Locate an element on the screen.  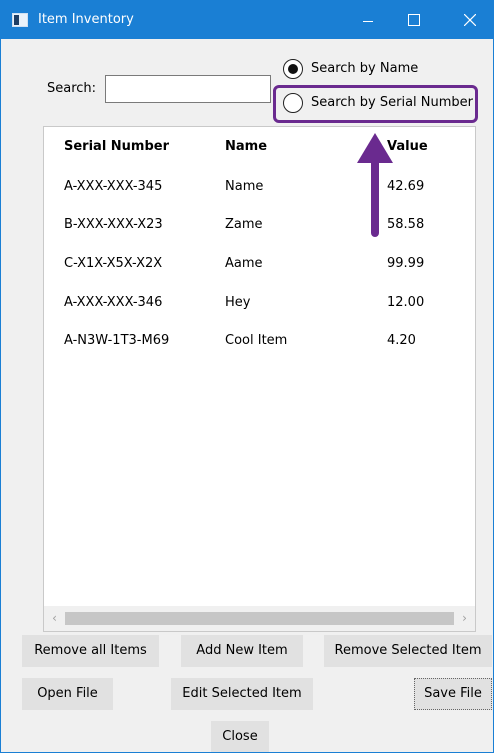
table-row: A-N3W-1T3-M69 Cool Item 4.20 is located at coordinates (259, 347).